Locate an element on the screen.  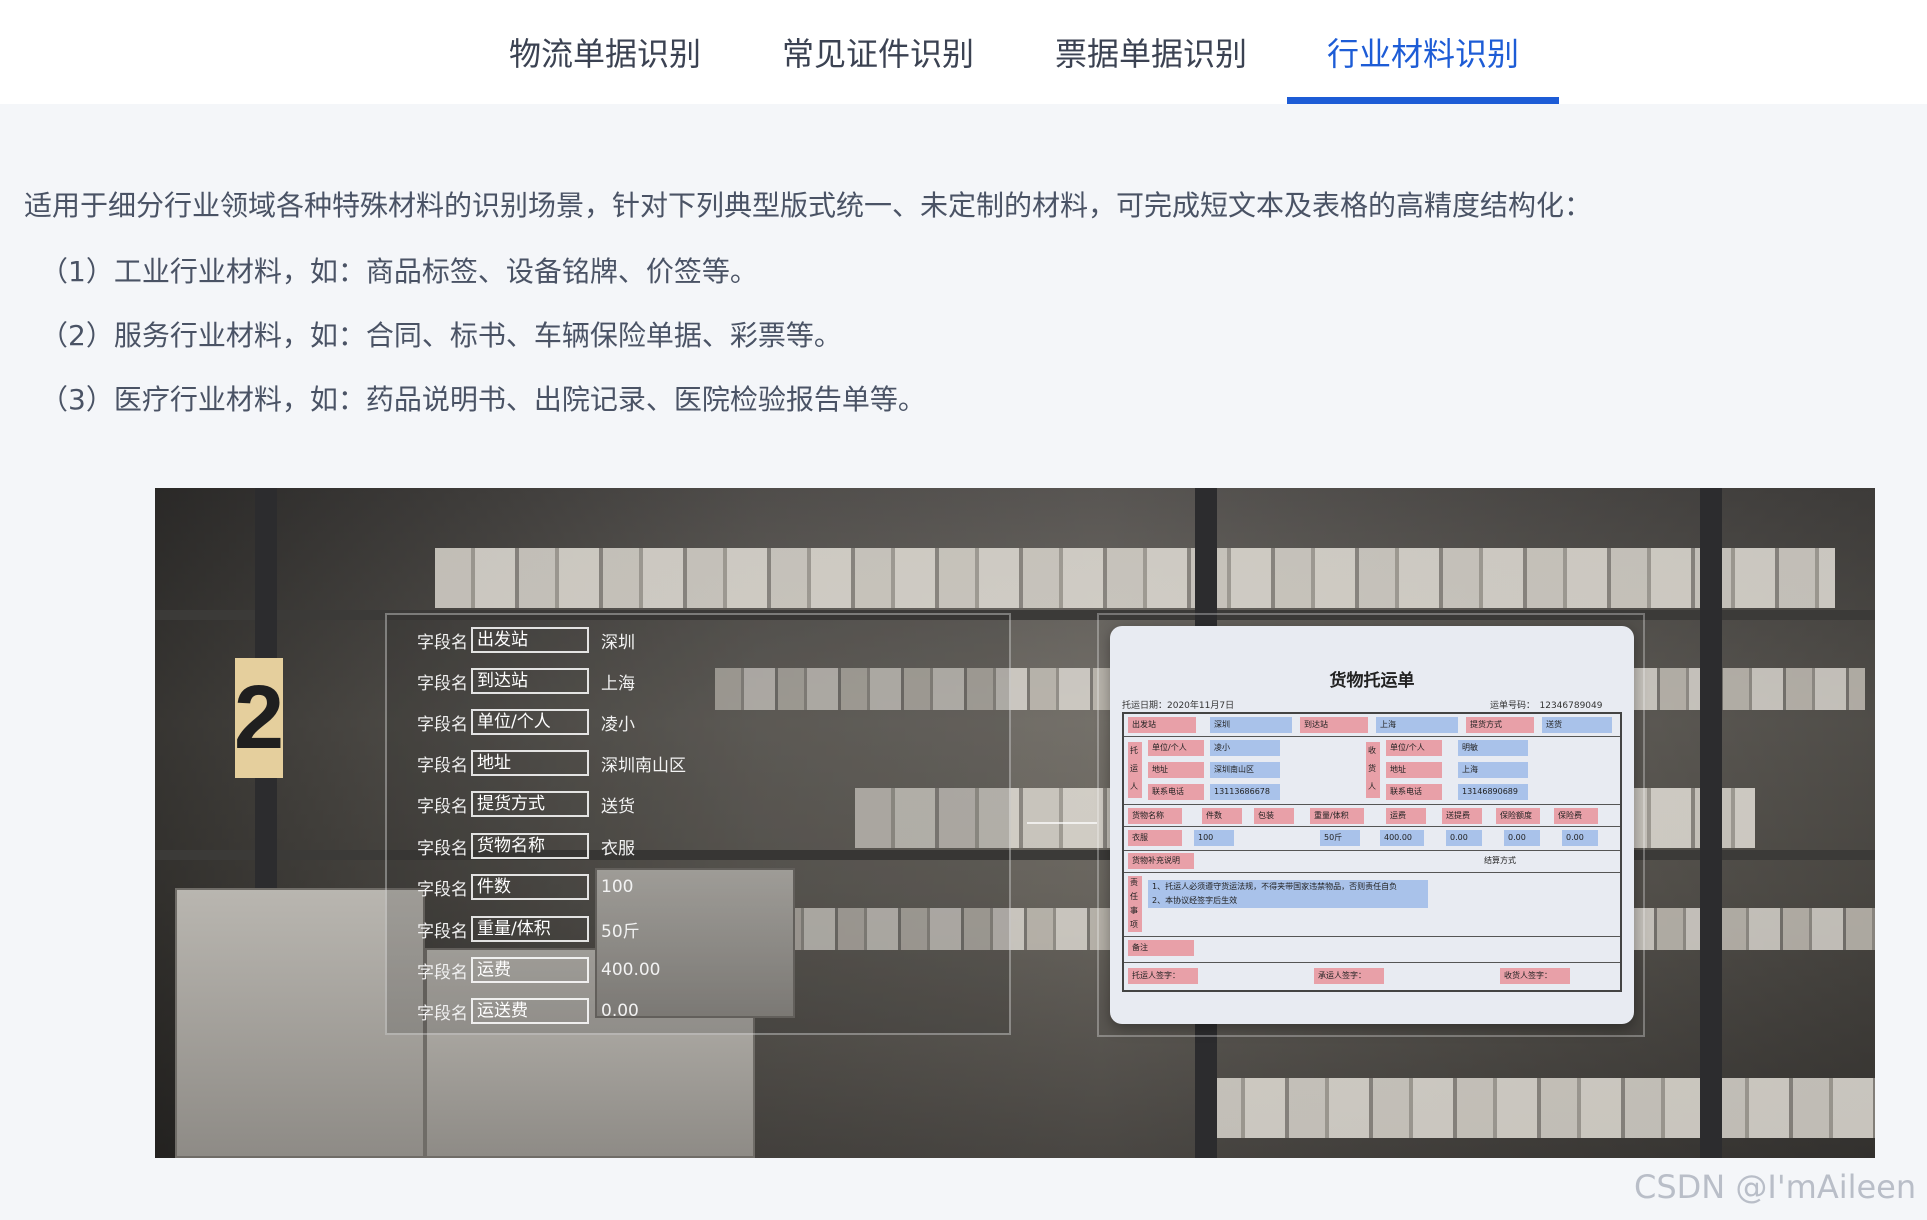
active-tab-indicator is located at coordinates (1423, 100).